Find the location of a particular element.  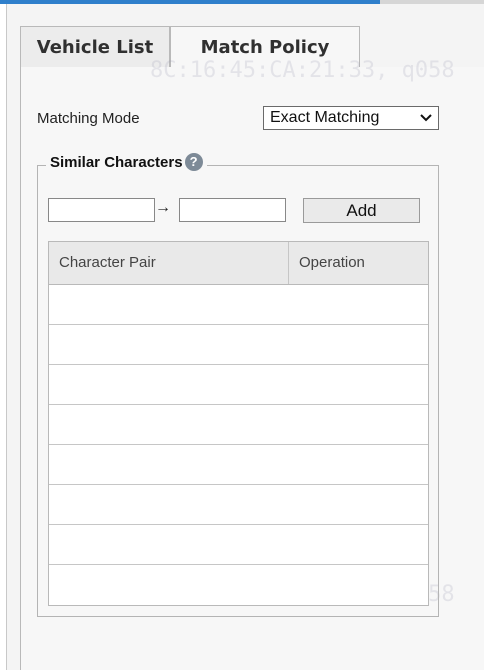

chevron-down-icon is located at coordinates (426, 121).